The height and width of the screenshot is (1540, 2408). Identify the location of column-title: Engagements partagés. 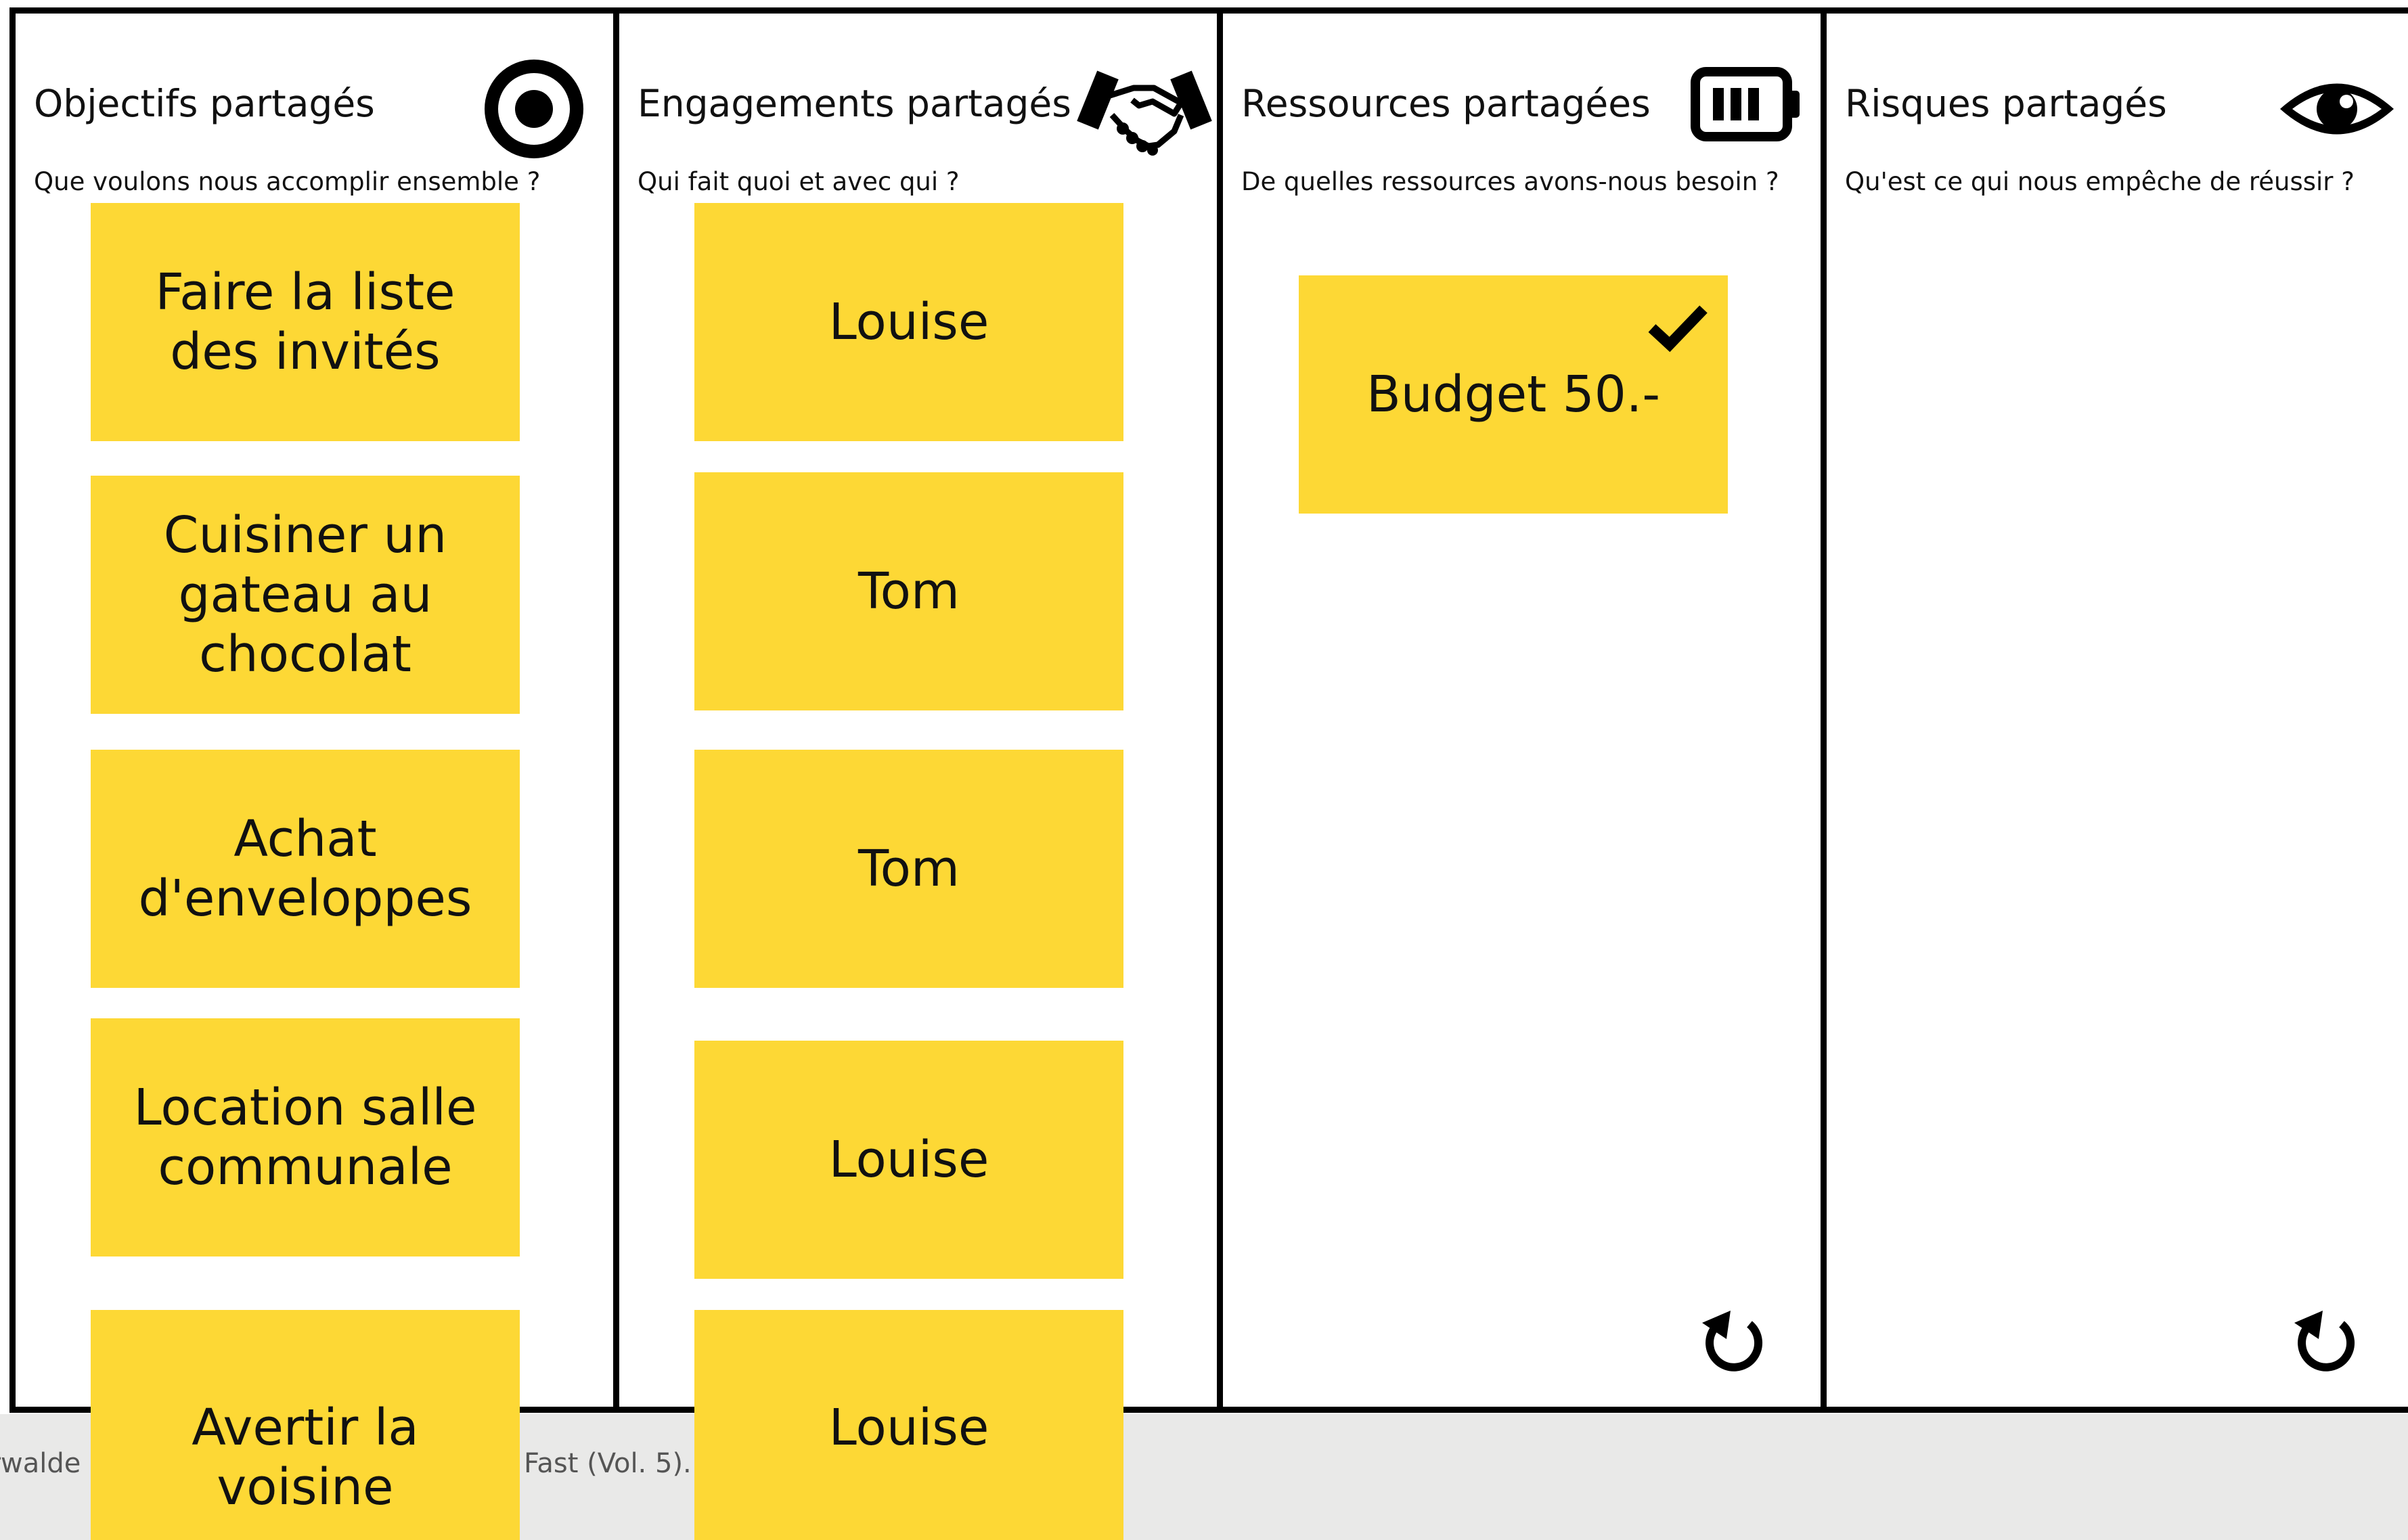
(854, 103).